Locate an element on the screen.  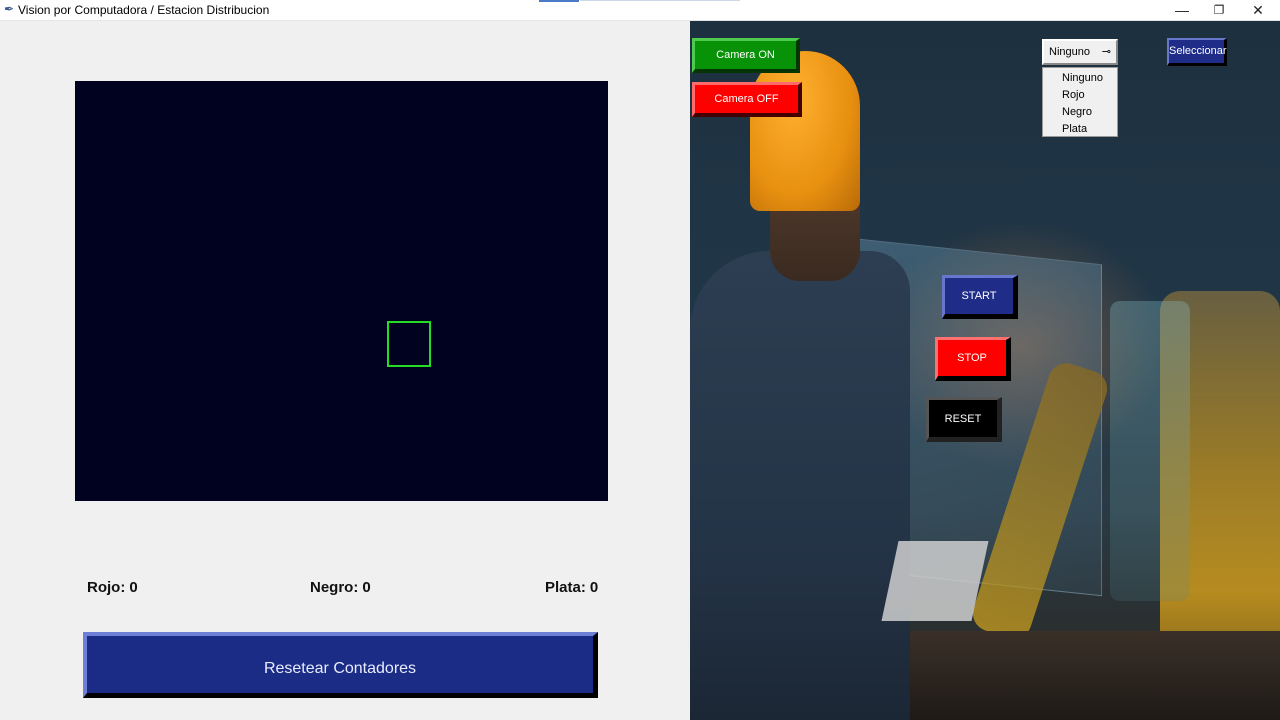
counter-rojo: Rojo: 0 is located at coordinates (112, 587).